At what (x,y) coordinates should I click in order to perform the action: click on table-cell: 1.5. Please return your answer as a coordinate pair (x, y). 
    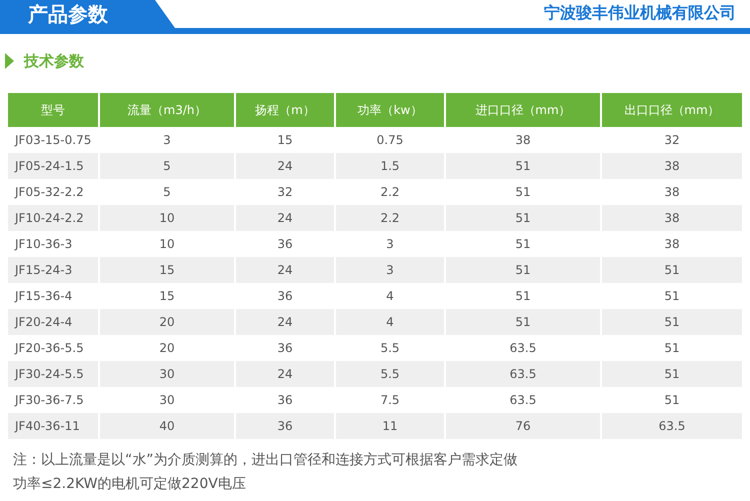
    Looking at the image, I should click on (390, 166).